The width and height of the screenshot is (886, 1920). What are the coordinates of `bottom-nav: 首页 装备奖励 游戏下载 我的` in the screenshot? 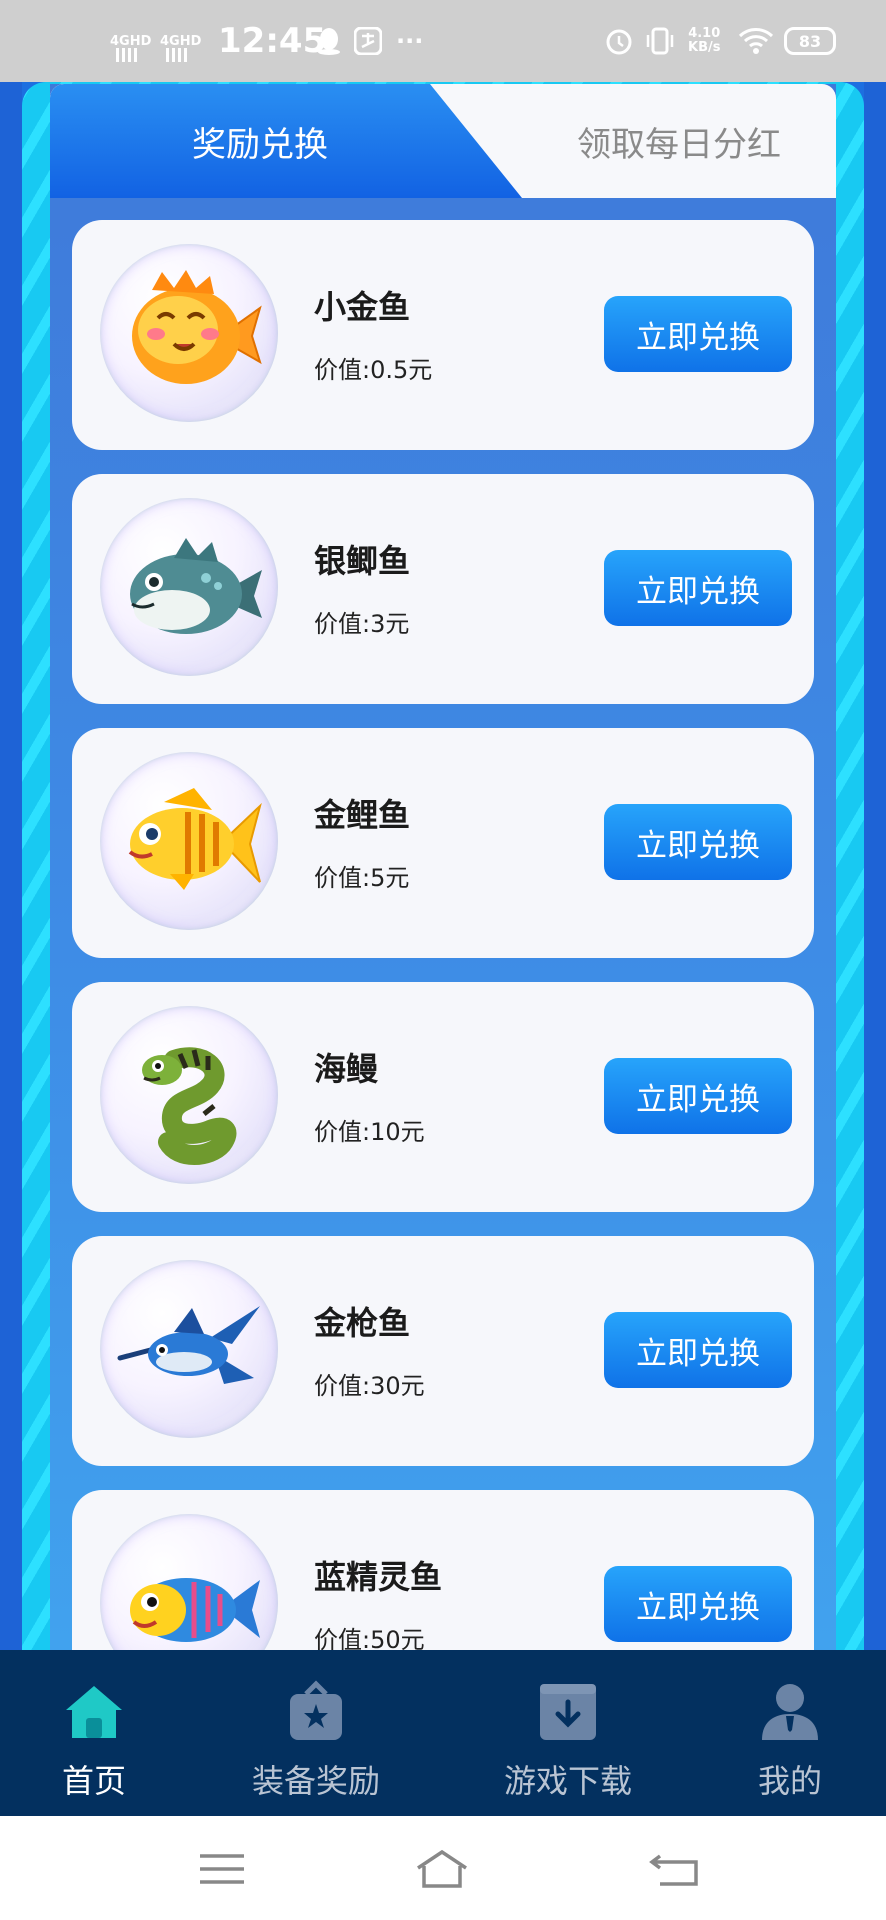 It's located at (443, 1733).